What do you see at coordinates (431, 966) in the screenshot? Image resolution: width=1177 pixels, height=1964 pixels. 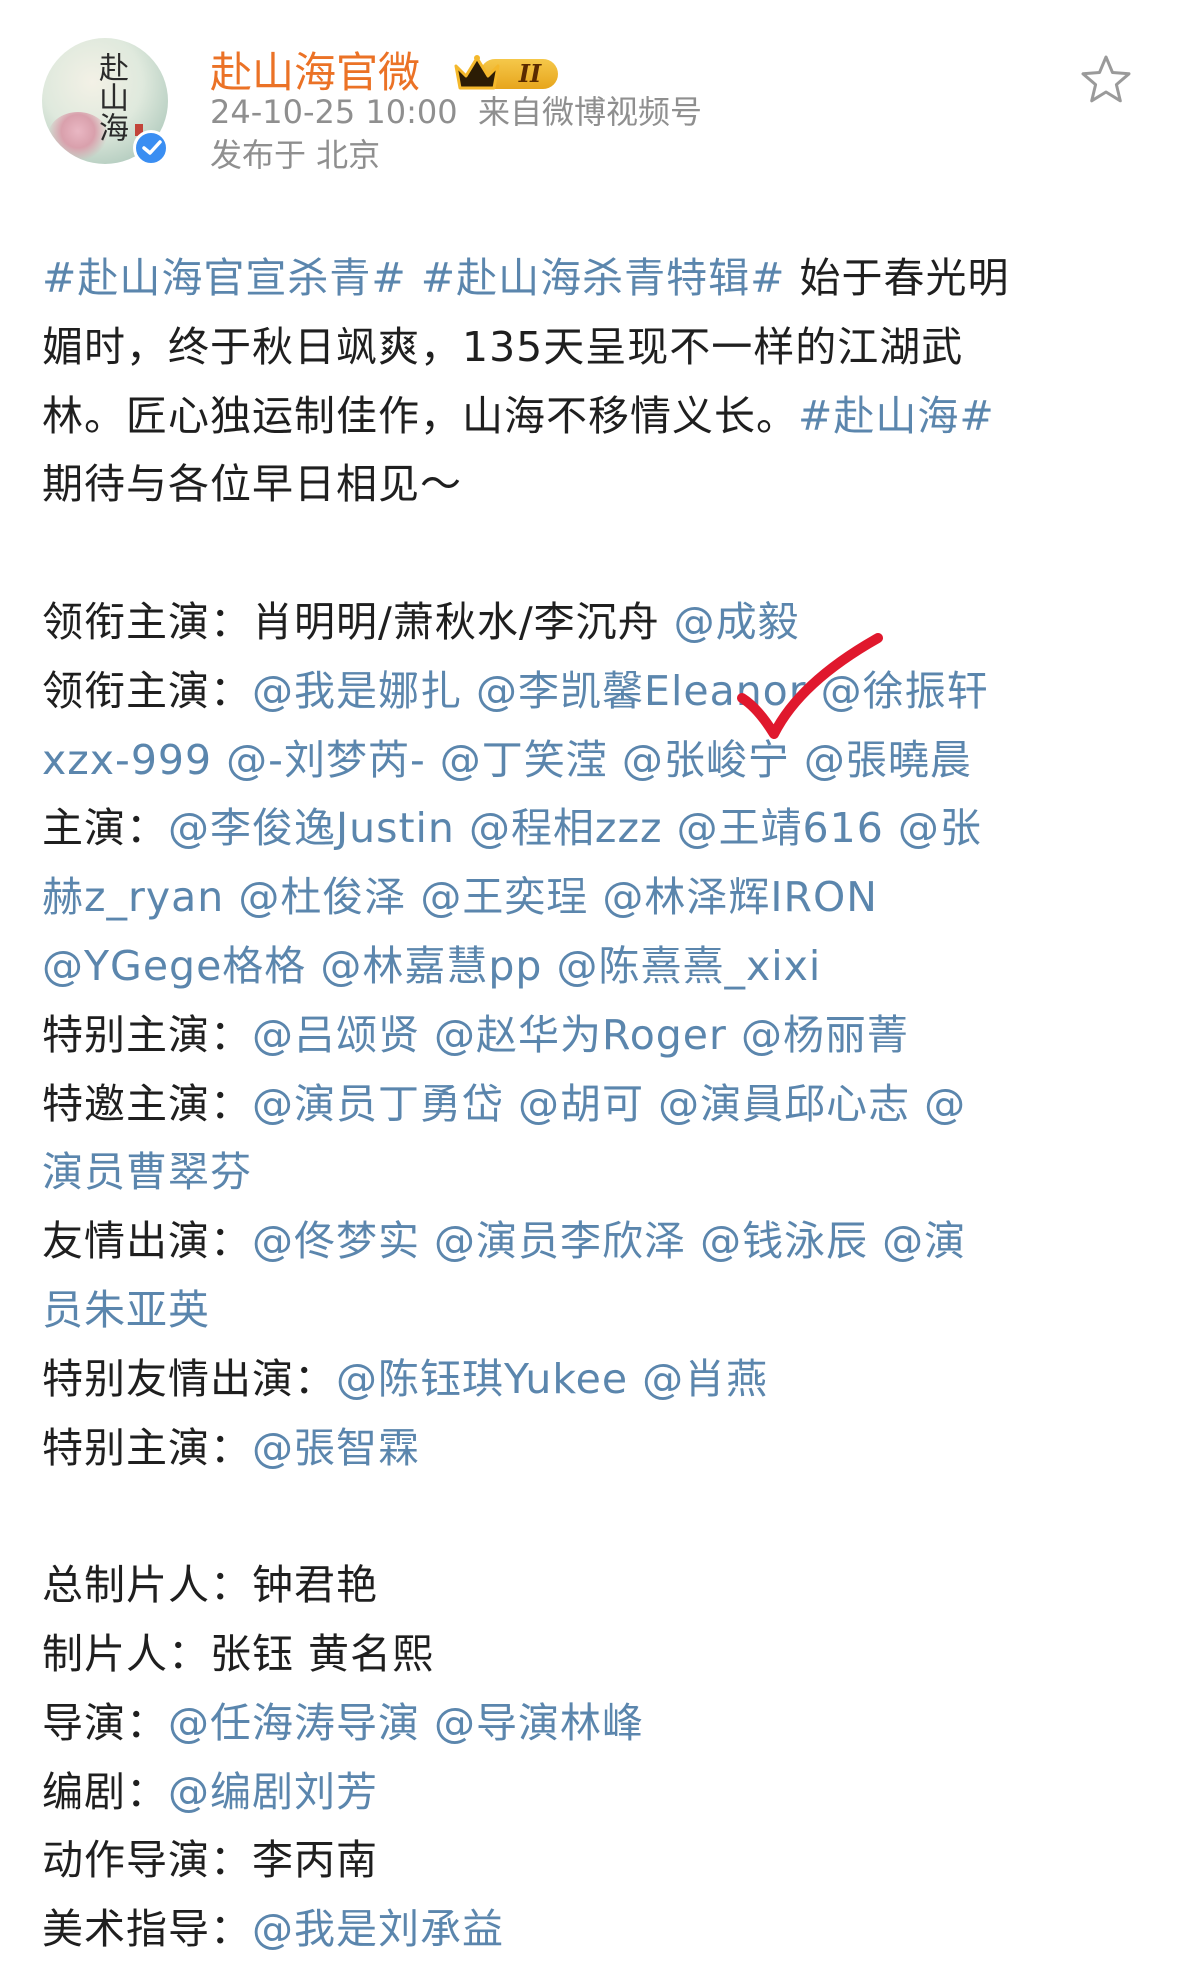 I see `mention-link: @林嘉慧pp` at bounding box center [431, 966].